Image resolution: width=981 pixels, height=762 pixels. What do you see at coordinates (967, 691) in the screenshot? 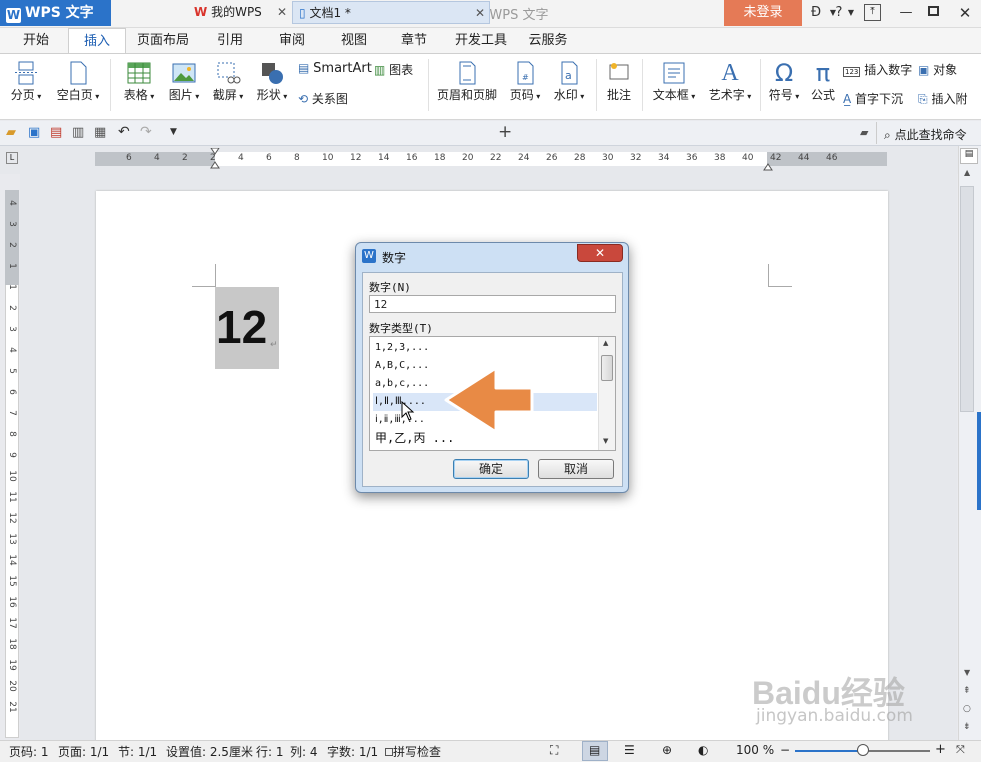
I see `prev-page-icon: ⇞` at bounding box center [967, 691].